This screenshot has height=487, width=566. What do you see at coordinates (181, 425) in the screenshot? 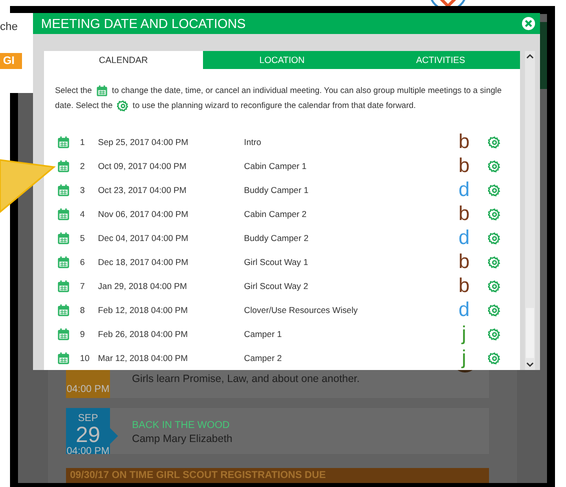
I see `event-title: BACK IN THE WOOD` at bounding box center [181, 425].